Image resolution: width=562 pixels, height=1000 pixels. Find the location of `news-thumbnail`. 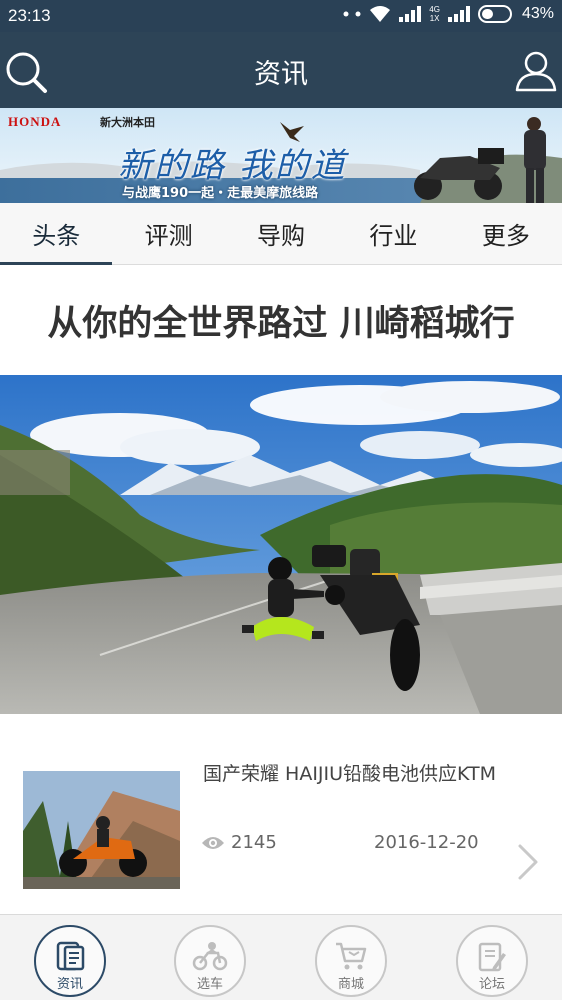

news-thumbnail is located at coordinates (101, 830).